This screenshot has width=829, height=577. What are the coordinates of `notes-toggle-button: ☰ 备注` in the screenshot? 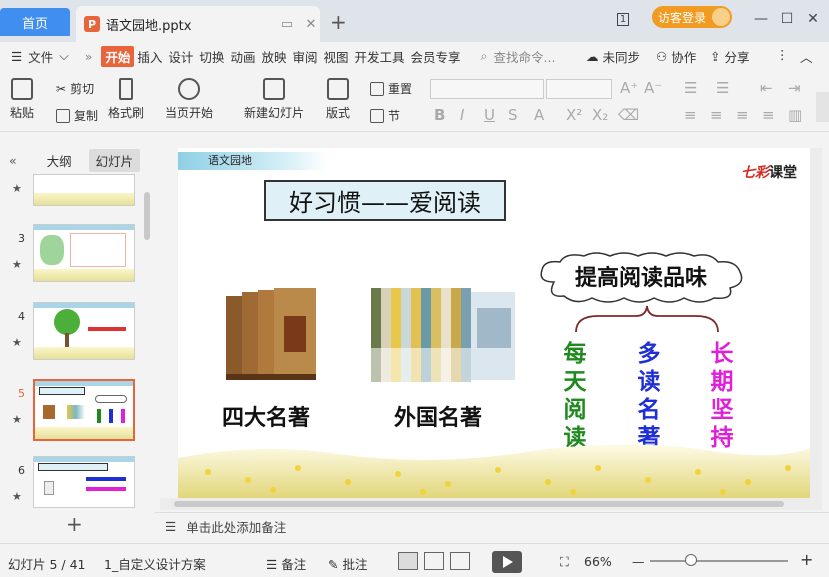 It's located at (286, 563).